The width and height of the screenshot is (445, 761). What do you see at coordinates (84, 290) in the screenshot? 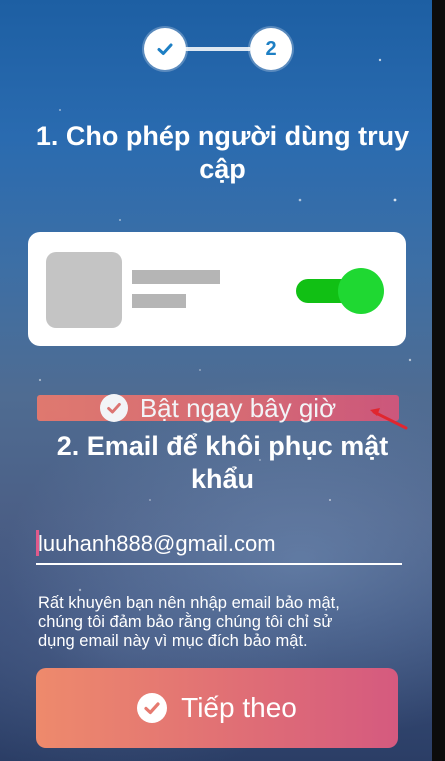
I see `app-placeholder-icon` at bounding box center [84, 290].